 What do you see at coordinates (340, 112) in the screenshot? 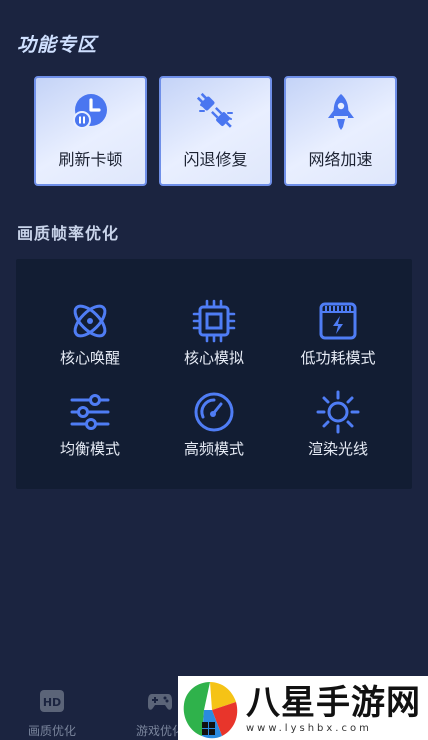
I see `rocket-icon` at bounding box center [340, 112].